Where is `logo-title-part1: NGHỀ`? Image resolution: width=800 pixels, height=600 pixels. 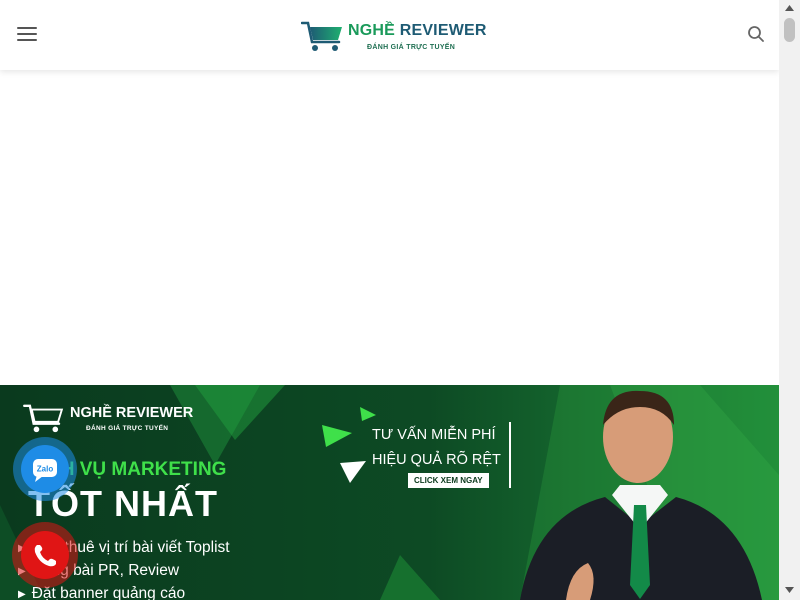
logo-title-part1: NGHỀ is located at coordinates (372, 30).